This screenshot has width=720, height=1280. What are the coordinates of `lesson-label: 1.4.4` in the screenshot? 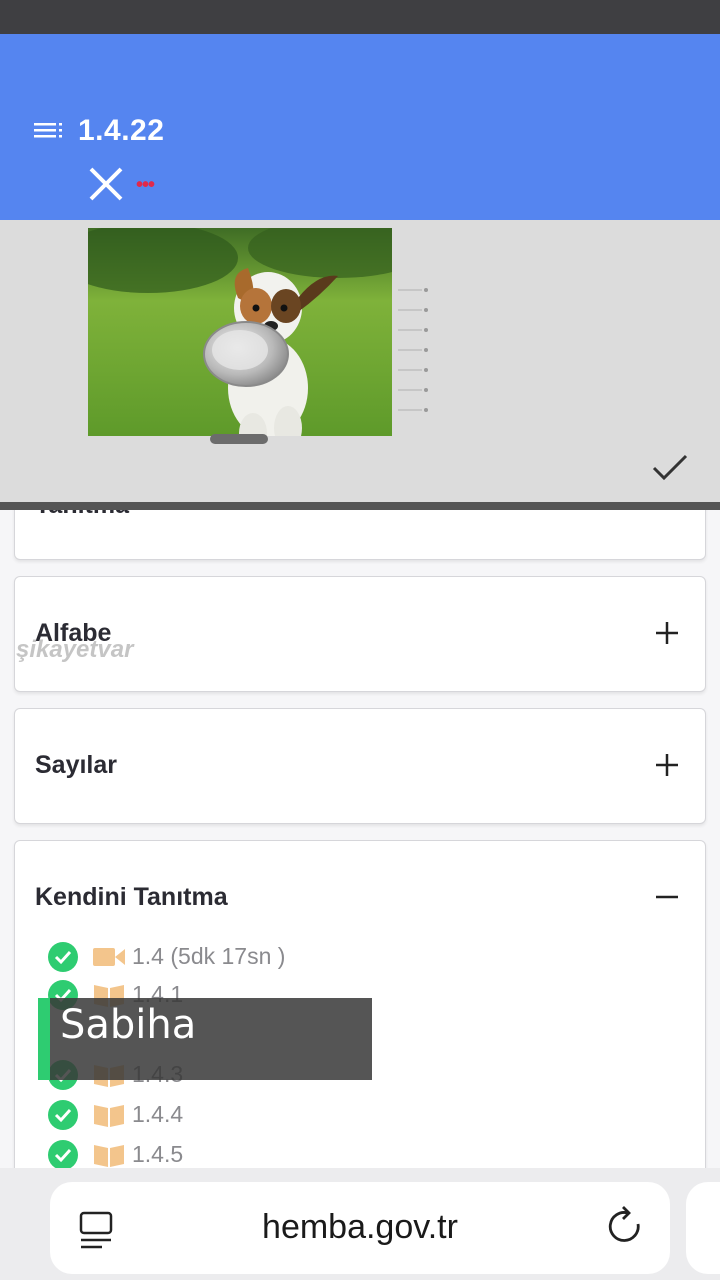 It's located at (158, 1114).